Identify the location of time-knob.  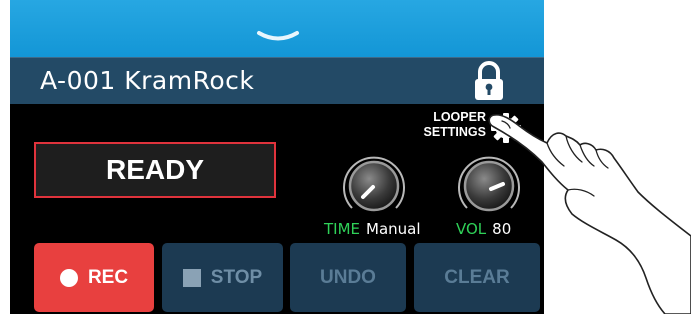
(374, 186).